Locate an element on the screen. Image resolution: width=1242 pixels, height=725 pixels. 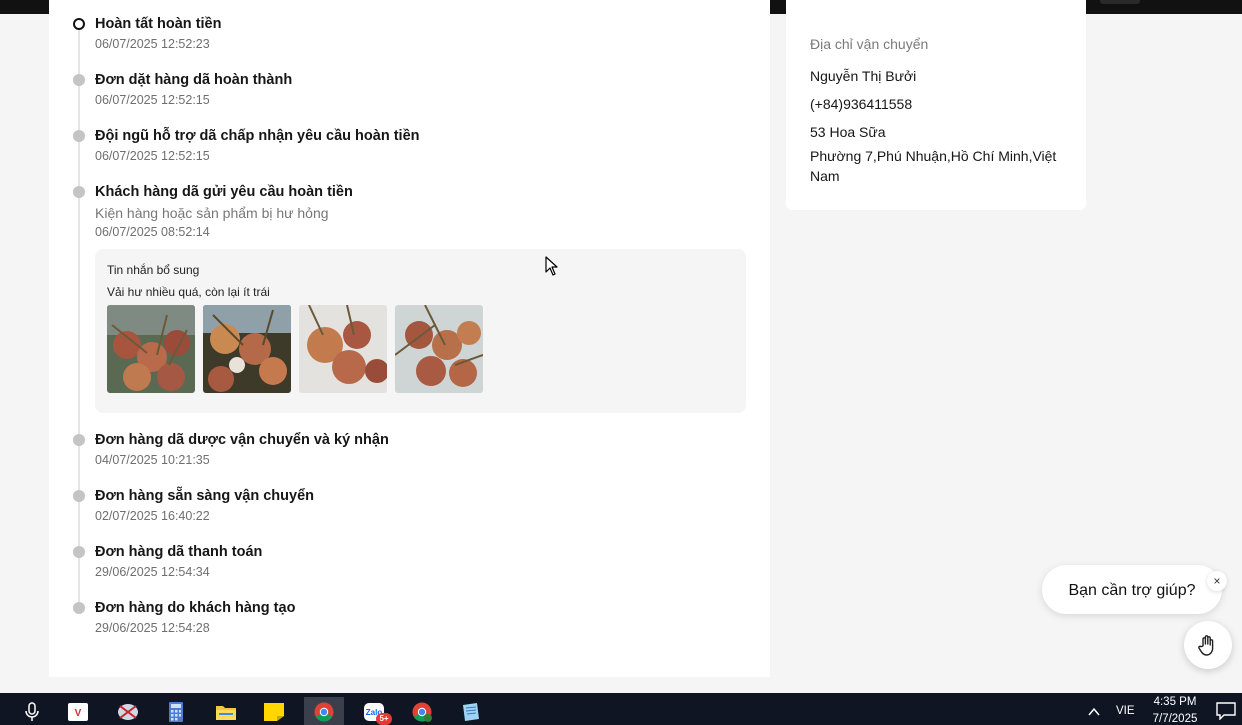
timeline-title: Đơn hàng sẵn sàng vận chuyển is located at coordinates (204, 496).